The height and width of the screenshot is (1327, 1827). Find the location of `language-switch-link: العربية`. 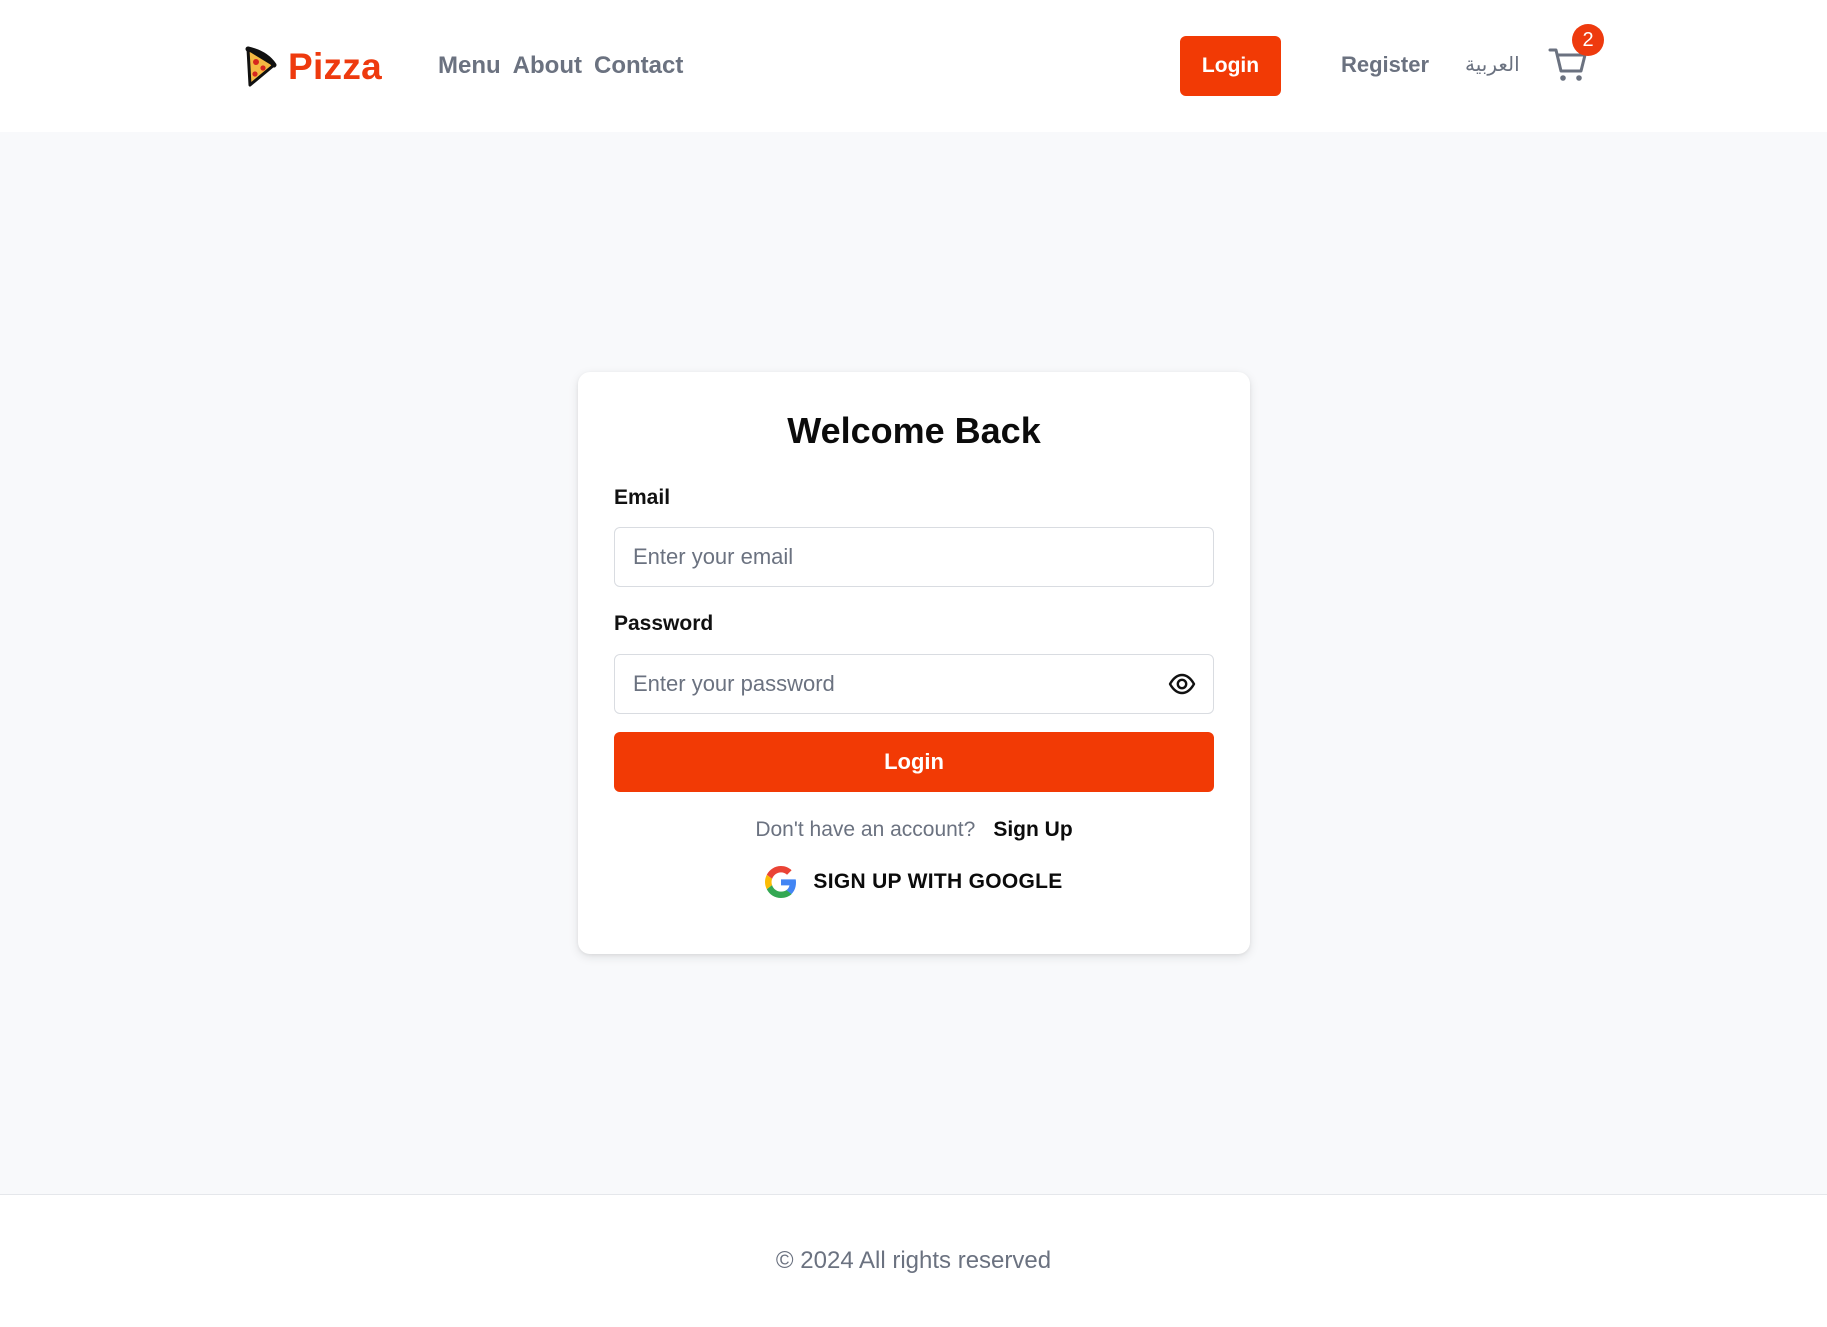

language-switch-link: العربية is located at coordinates (1492, 64).